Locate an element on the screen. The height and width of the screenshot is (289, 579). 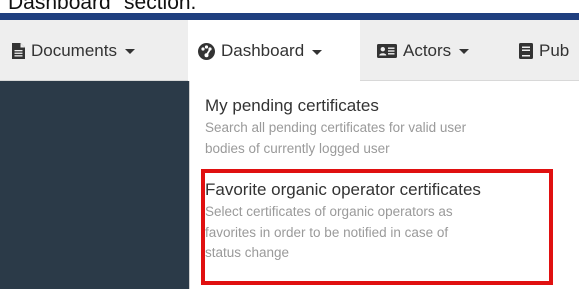
nav-item-dashboard: Dashboard is located at coordinates (274, 51).